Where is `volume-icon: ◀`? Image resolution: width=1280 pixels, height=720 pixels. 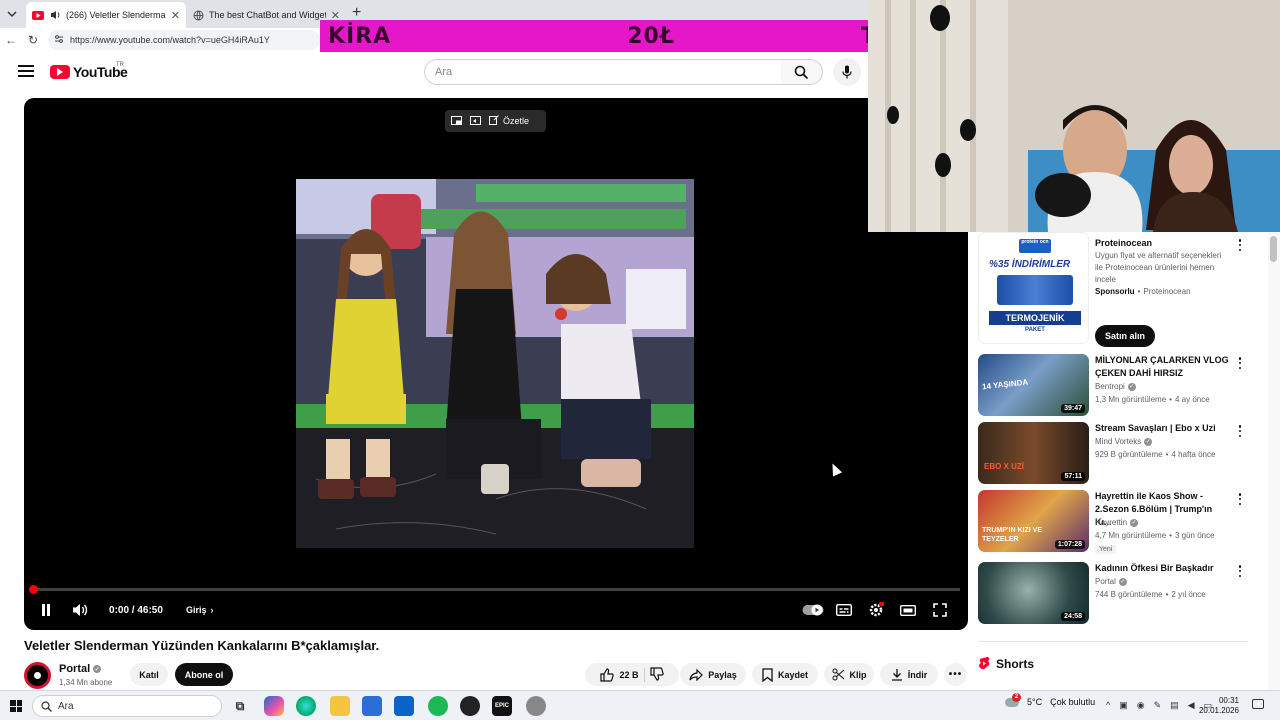
volume-icon: ◀ is located at coordinates (1191, 705).